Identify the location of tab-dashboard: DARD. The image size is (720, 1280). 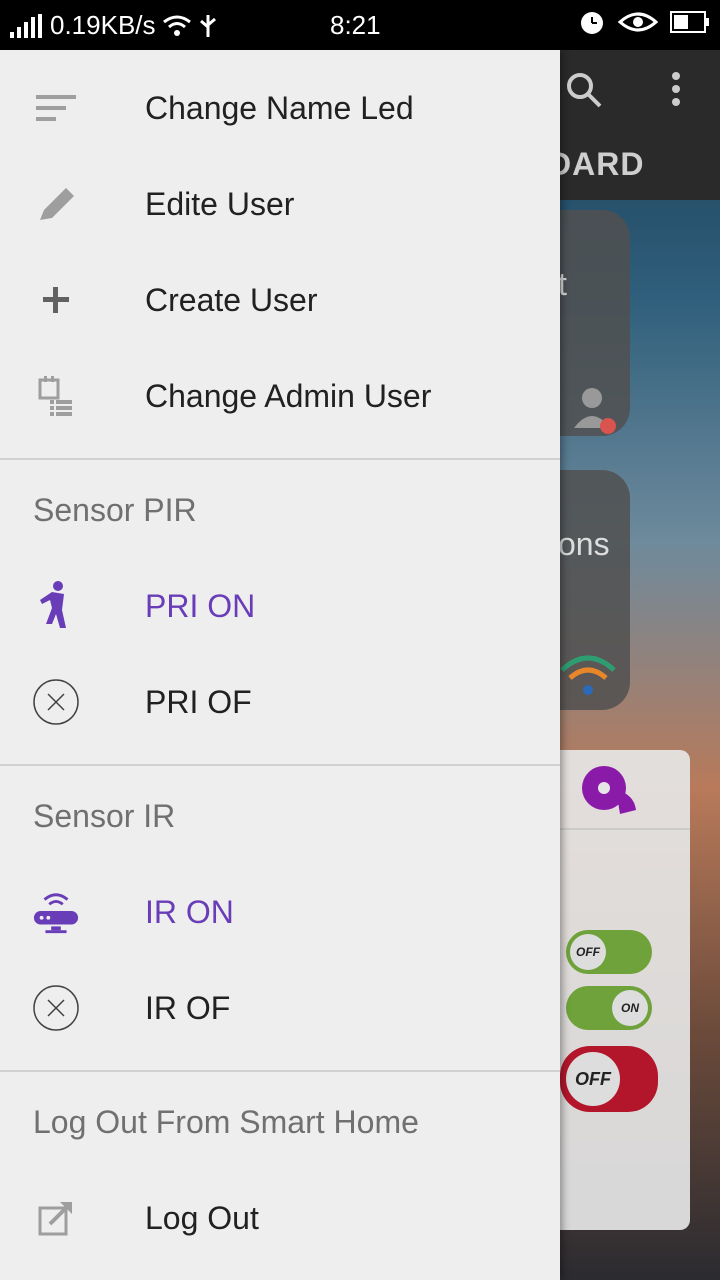
(596, 164).